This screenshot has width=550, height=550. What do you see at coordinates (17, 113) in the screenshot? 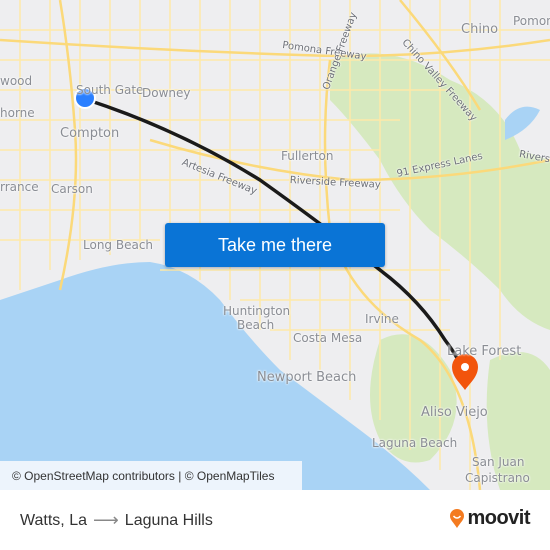
I see `place-label: horne` at bounding box center [17, 113].